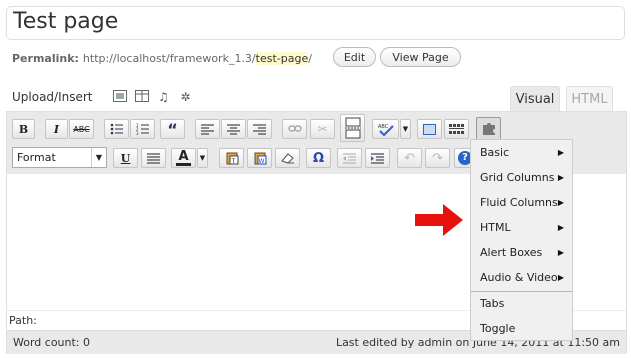 The height and width of the screenshot is (358, 631). I want to click on format-select-label: Format, so click(36, 157).